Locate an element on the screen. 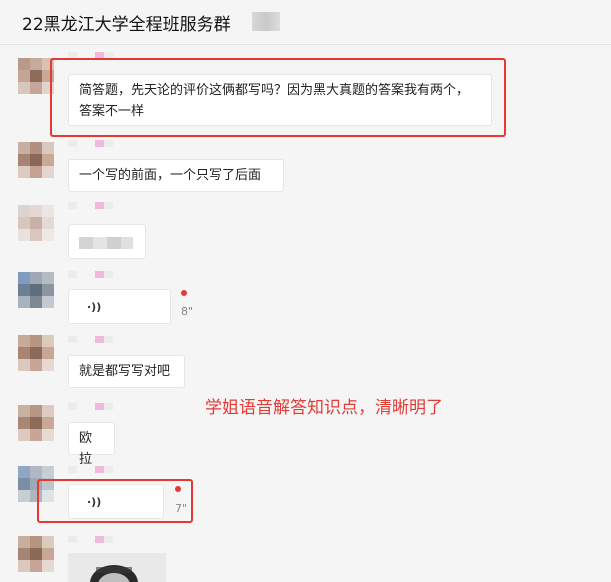 Image resolution: width=611 pixels, height=582 pixels. annotation-text: 学姐语音解答知识点，清晰明了 is located at coordinates (324, 408).